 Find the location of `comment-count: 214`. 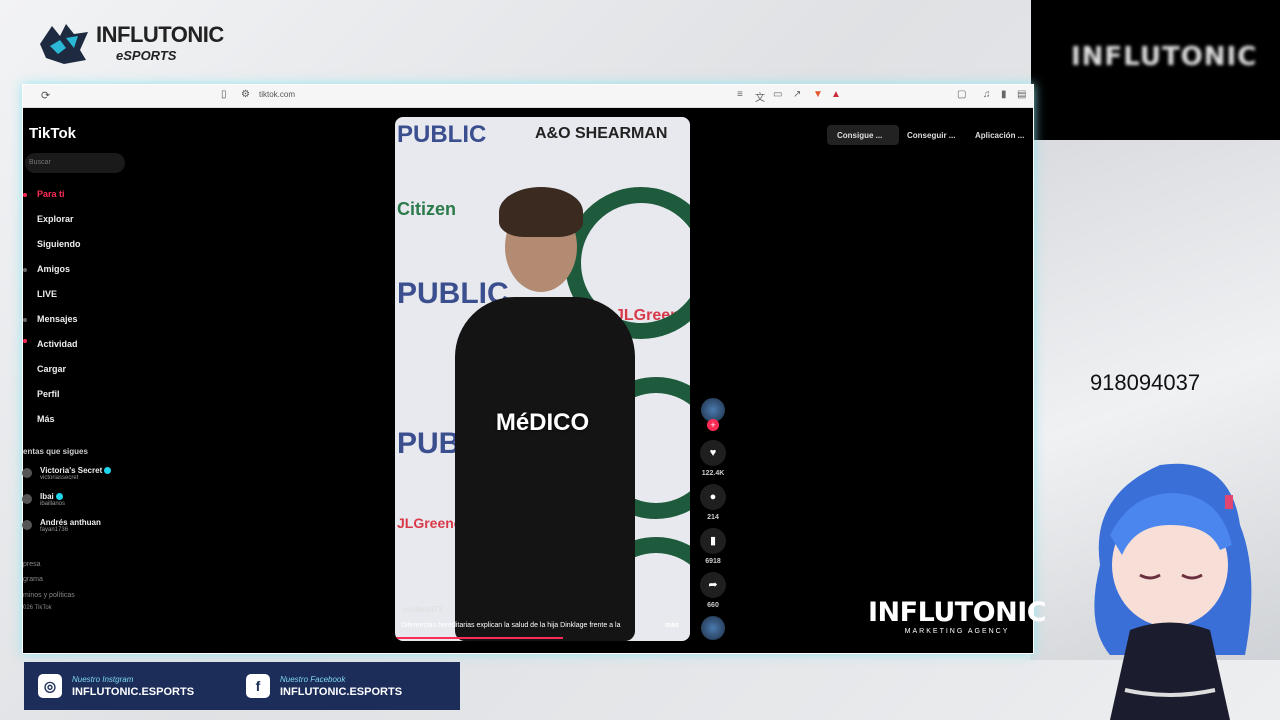

comment-count: 214 is located at coordinates (713, 517).